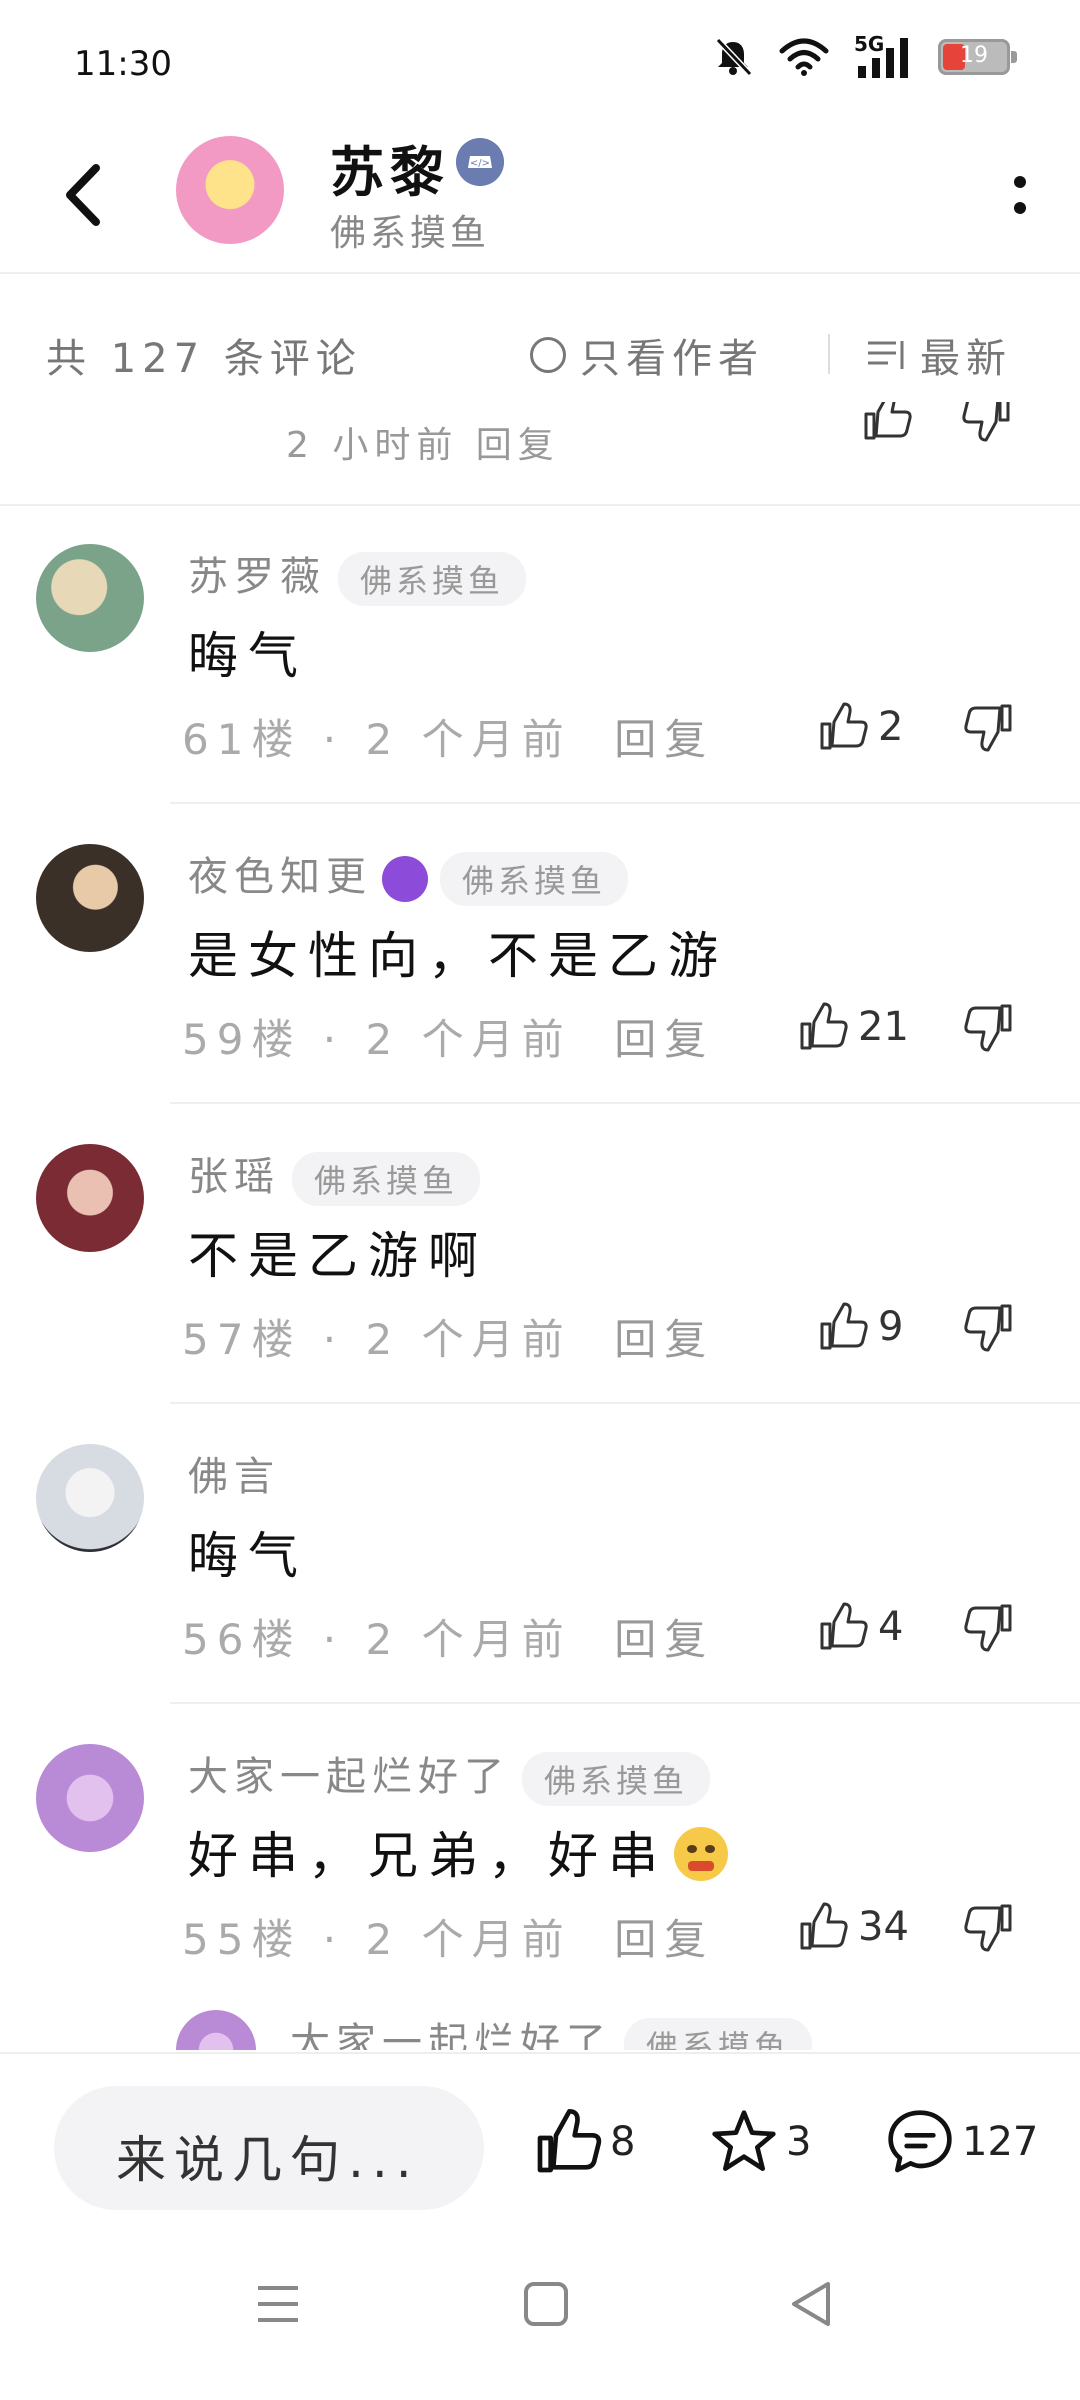 The width and height of the screenshot is (1080, 2400). I want to click on username-text: 佛言, so click(234, 1477).